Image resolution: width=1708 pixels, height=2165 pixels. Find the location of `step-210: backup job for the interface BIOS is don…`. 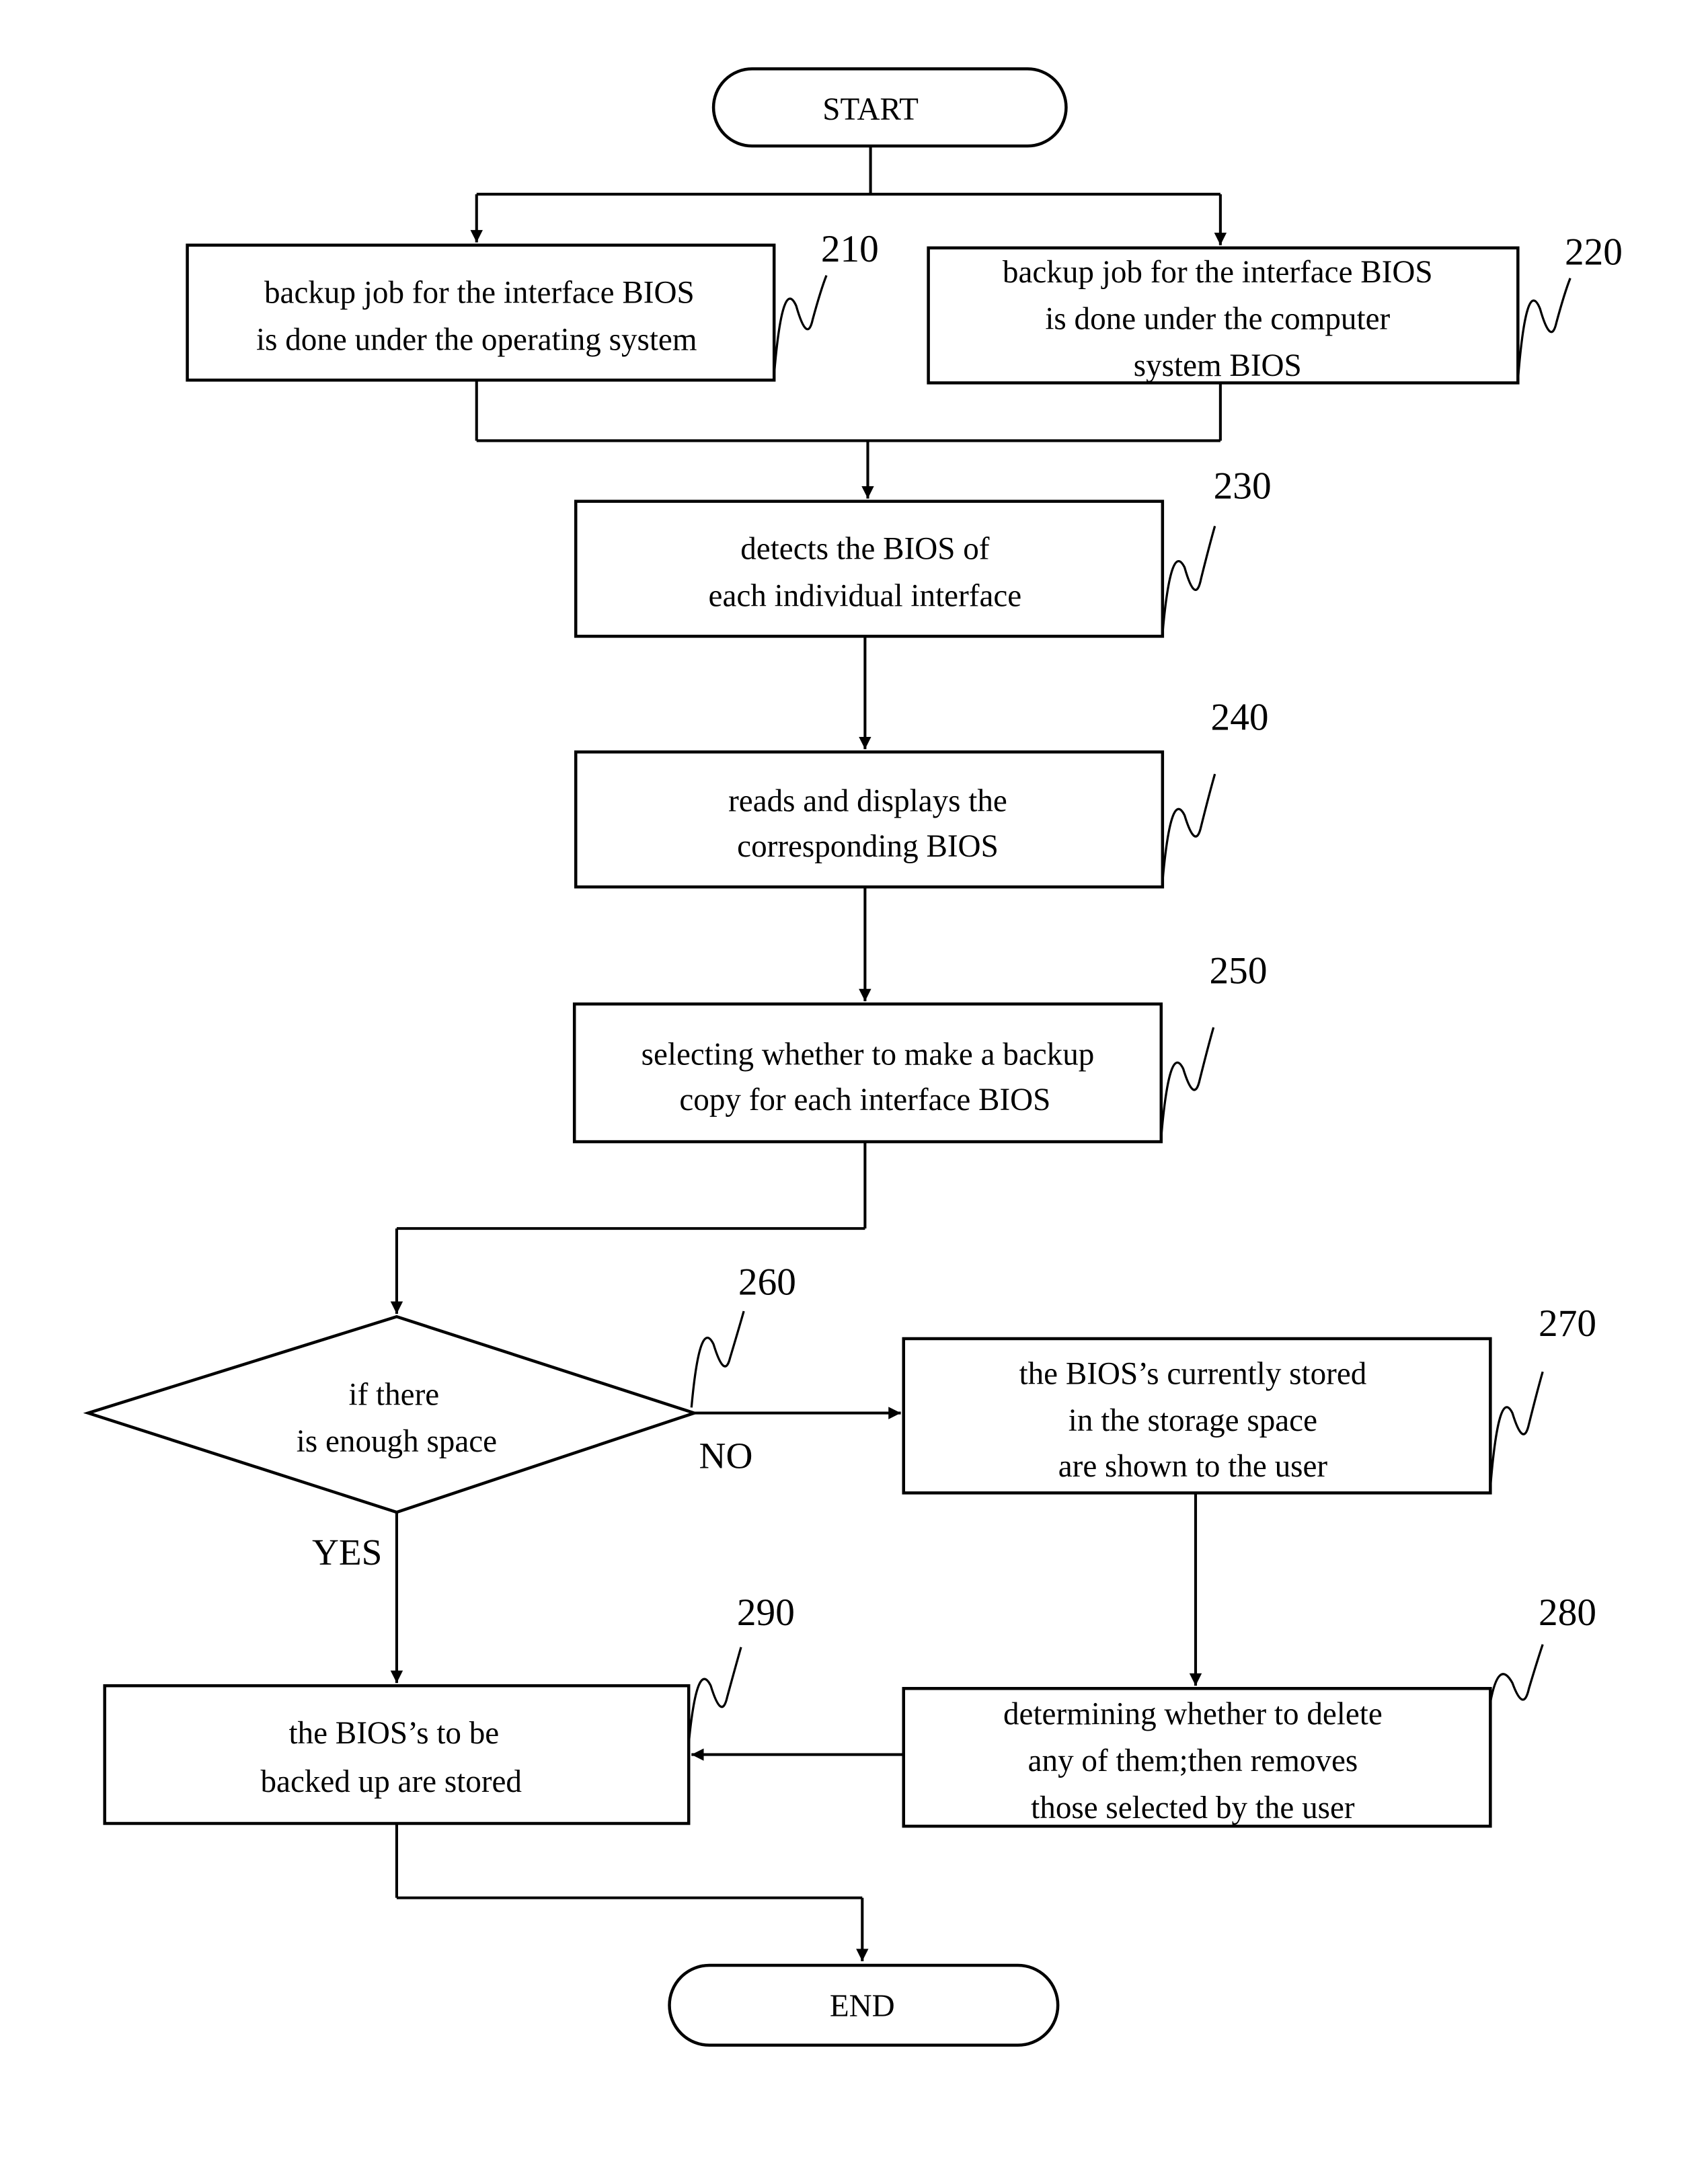

step-210: backup job for the interface BIOS is don… is located at coordinates (532, 305).